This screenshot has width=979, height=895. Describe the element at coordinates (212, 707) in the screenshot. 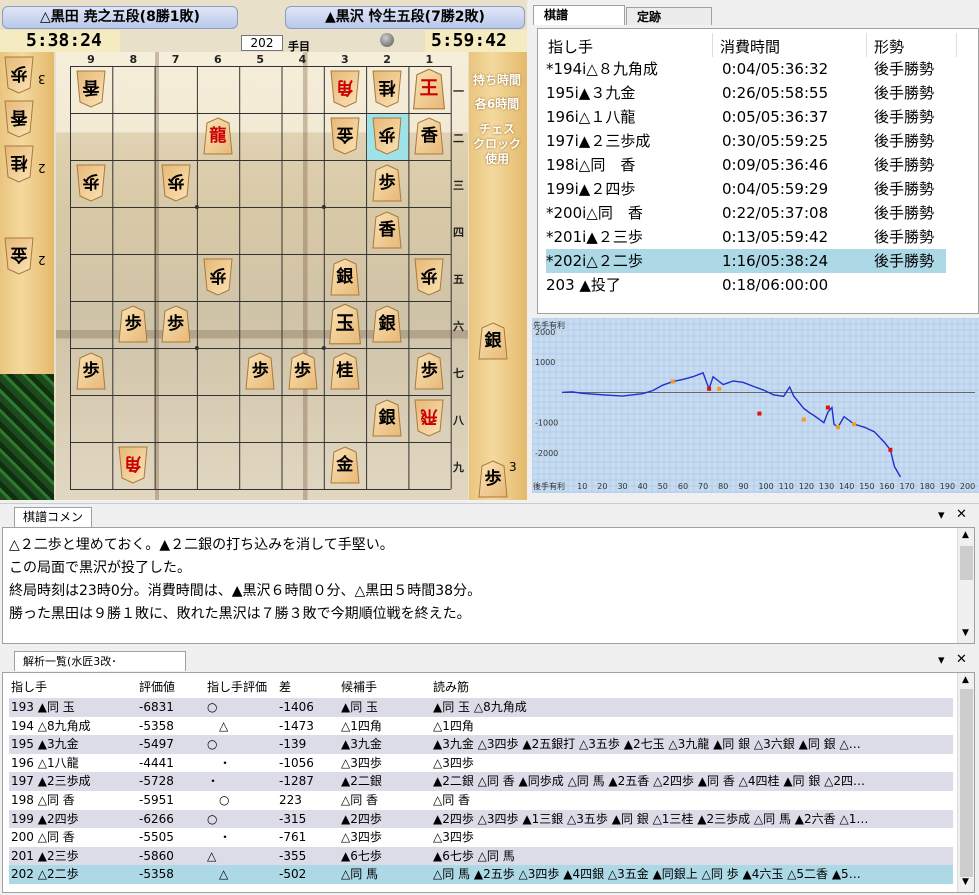

I see `analysis-cell: ○` at that location.